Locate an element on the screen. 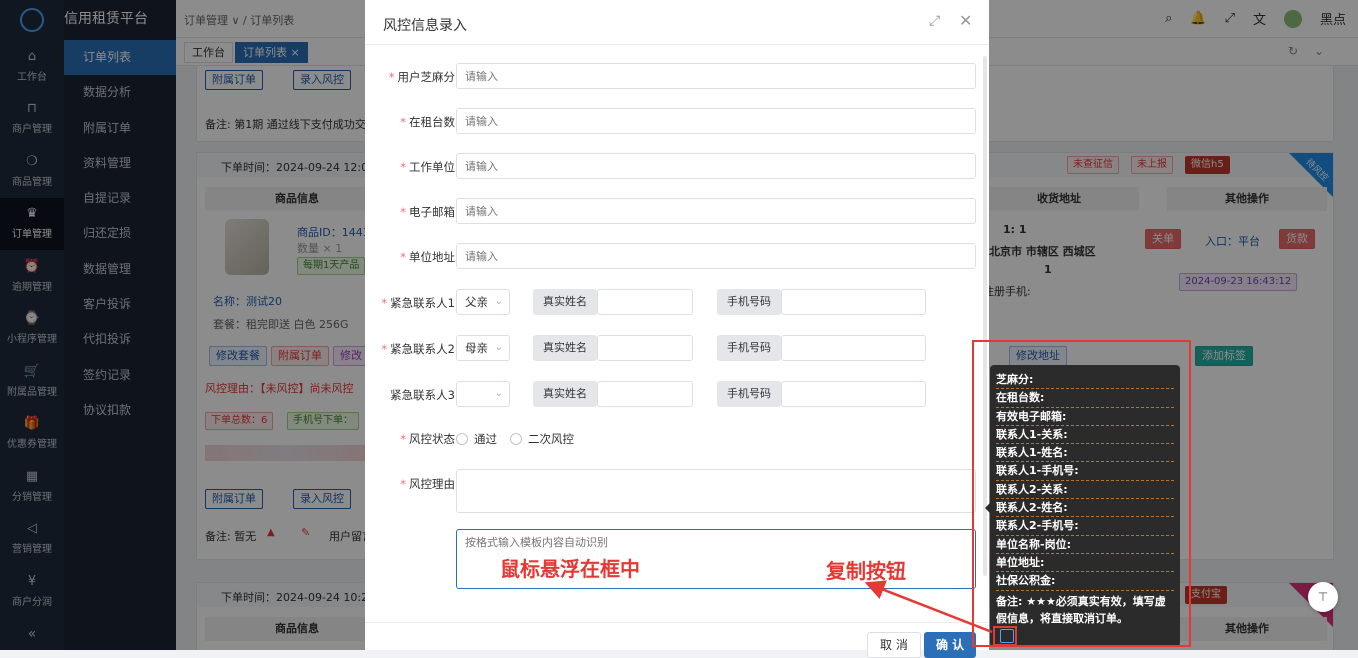 The width and height of the screenshot is (1358, 658). contact-label: * 紧急联系人2 is located at coordinates (413, 349).